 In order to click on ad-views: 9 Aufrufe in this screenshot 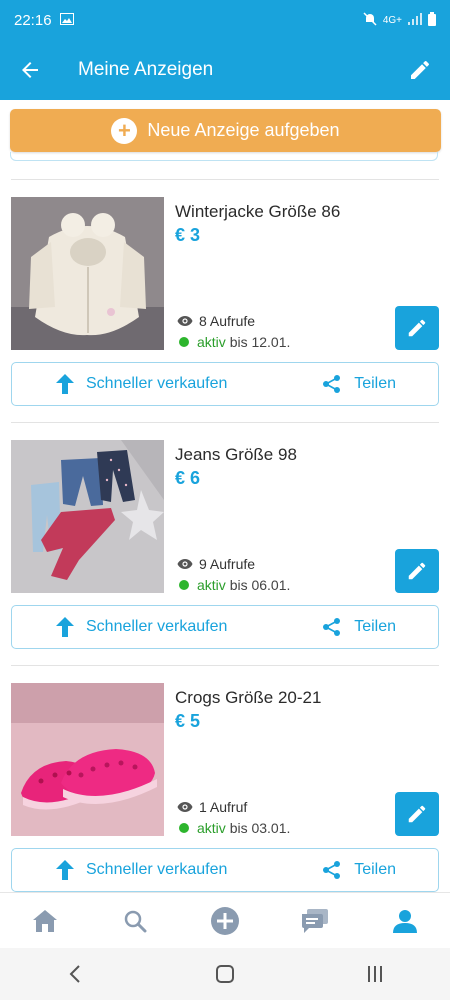, I will do `click(216, 564)`.